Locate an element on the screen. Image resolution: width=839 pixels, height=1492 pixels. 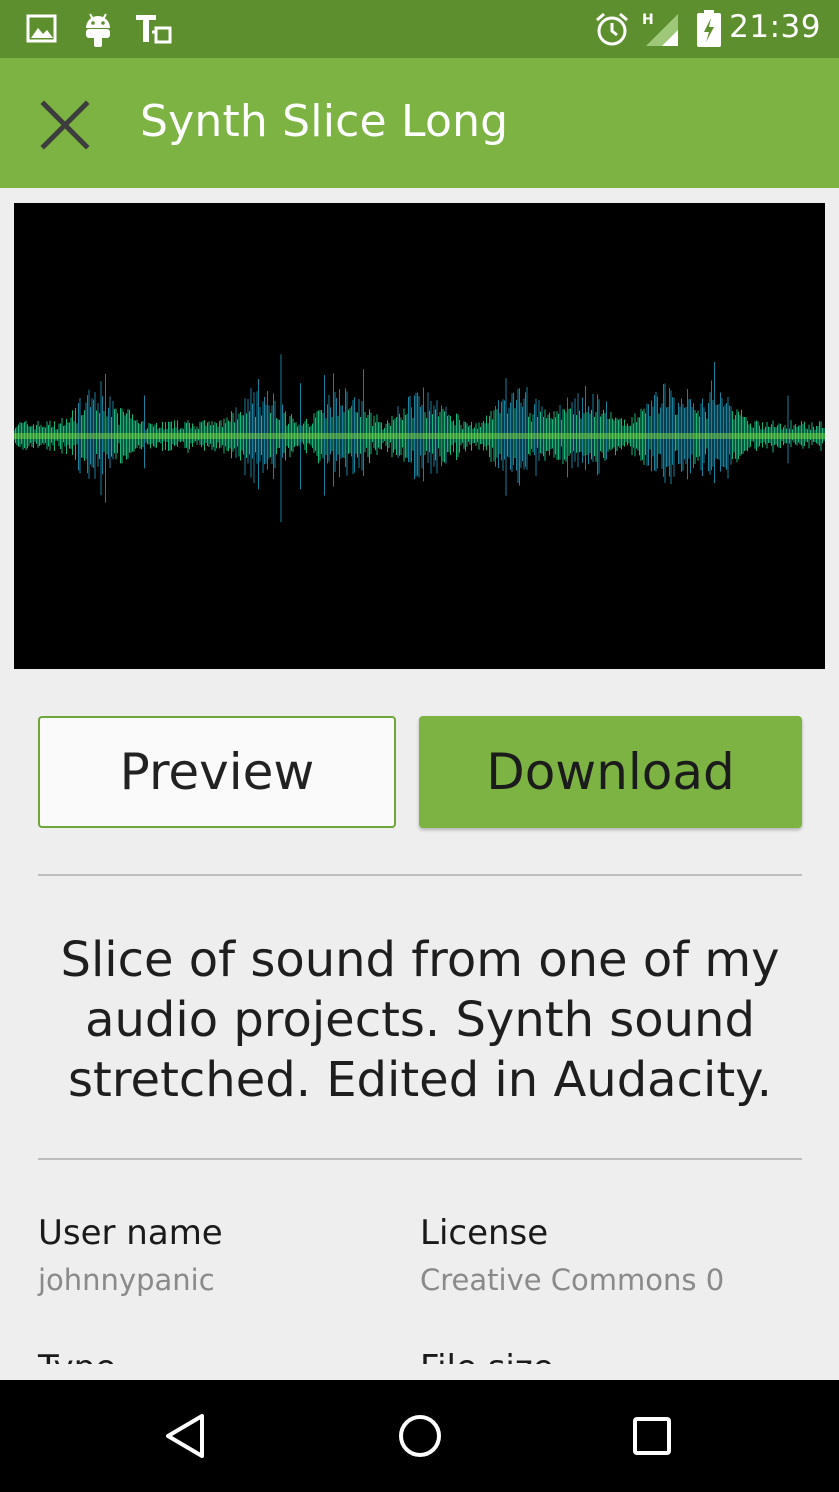
image-icon is located at coordinates (42, 30).